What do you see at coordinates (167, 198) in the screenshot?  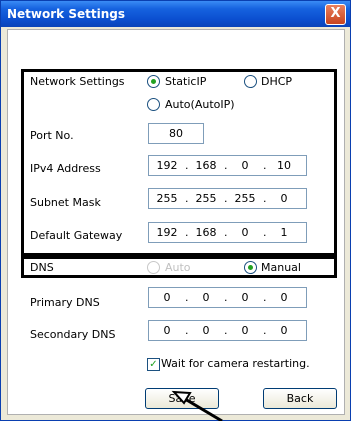 I see `subnet-octet-1: 255` at bounding box center [167, 198].